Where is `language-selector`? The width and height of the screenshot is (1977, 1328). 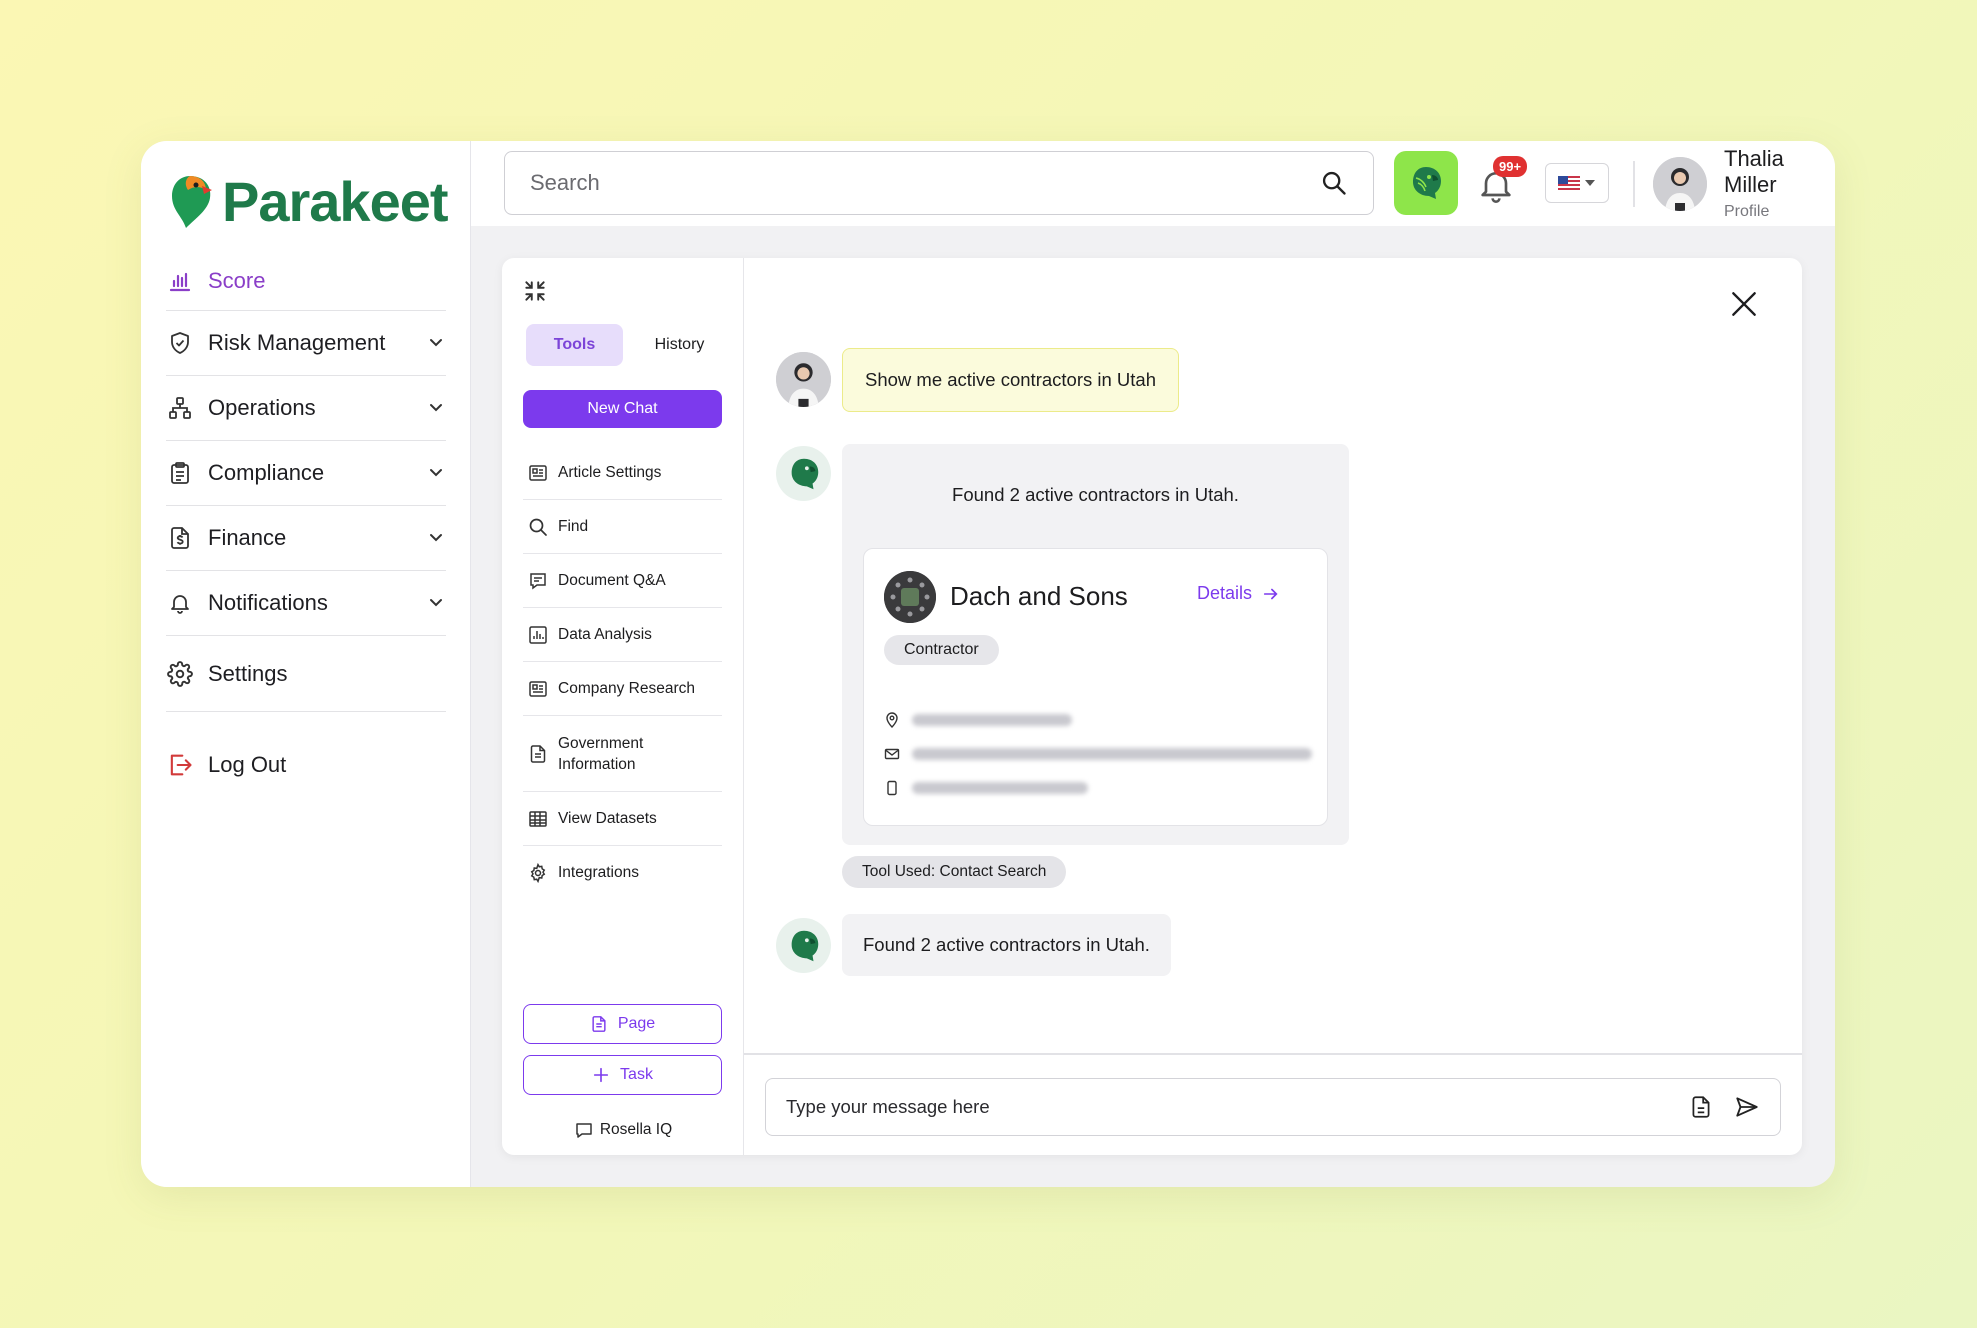
language-selector is located at coordinates (1577, 183).